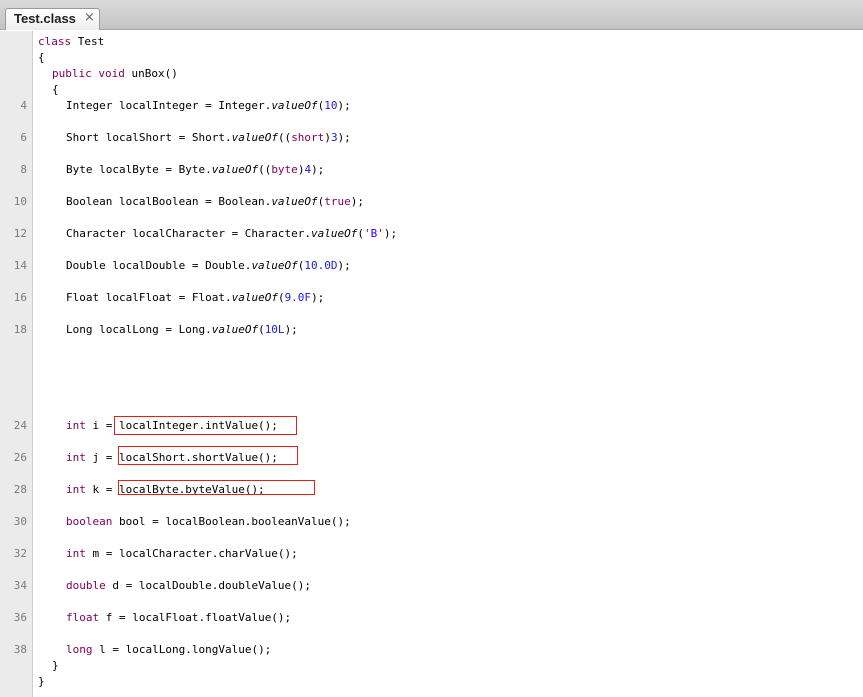 This screenshot has height=697, width=863. I want to click on code-text: m = localCharacter.charValue();, so click(191, 553).